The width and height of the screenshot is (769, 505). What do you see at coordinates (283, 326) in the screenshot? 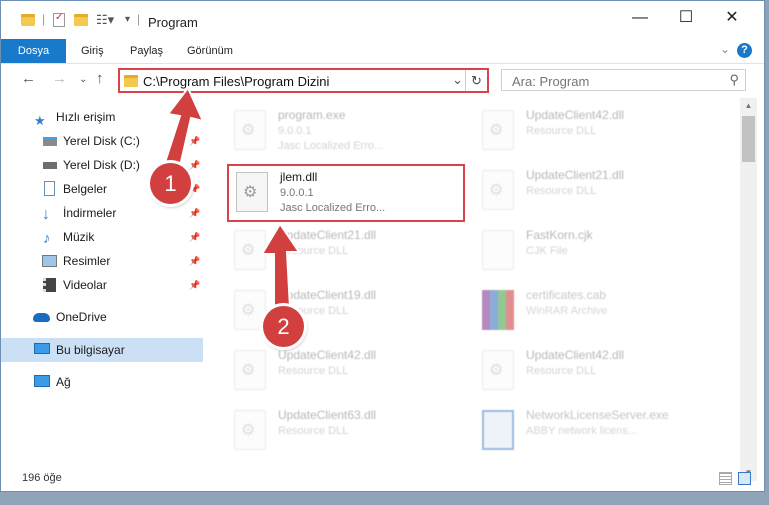
I see `callout-step-2: 2` at bounding box center [283, 326].